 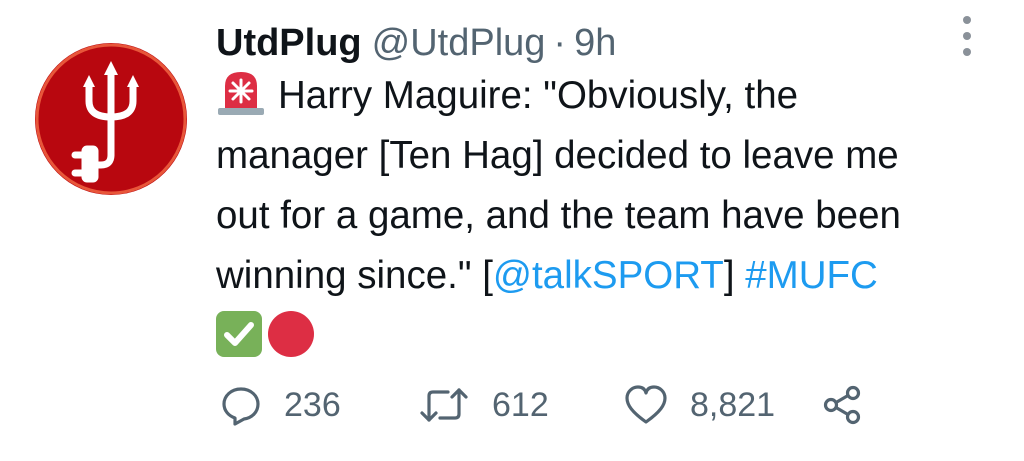 I want to click on trident-plug-icon, so click(x=111, y=119).